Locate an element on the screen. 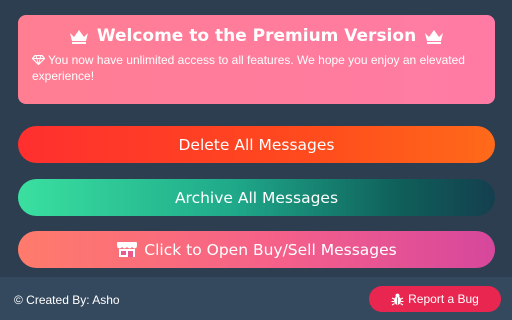 The width and height of the screenshot is (512, 320). footer: © Created By: Asho Report a Bug is located at coordinates (256, 298).